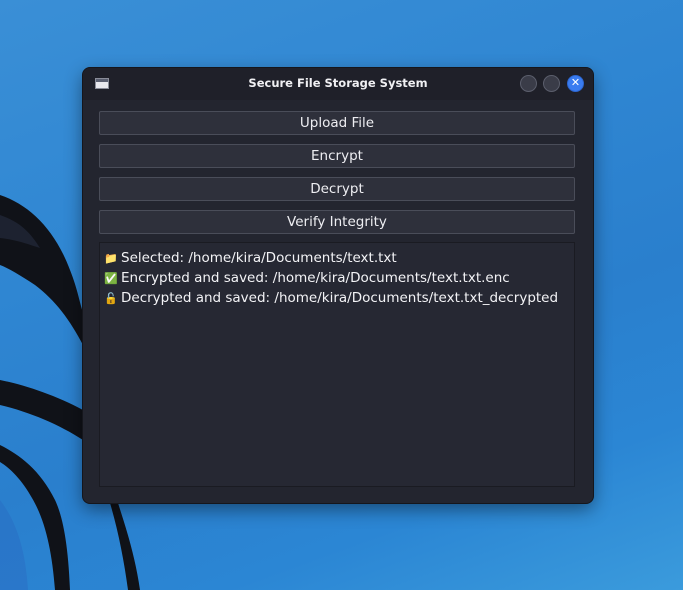  What do you see at coordinates (111, 258) in the screenshot?
I see `folder-icon: 📁` at bounding box center [111, 258].